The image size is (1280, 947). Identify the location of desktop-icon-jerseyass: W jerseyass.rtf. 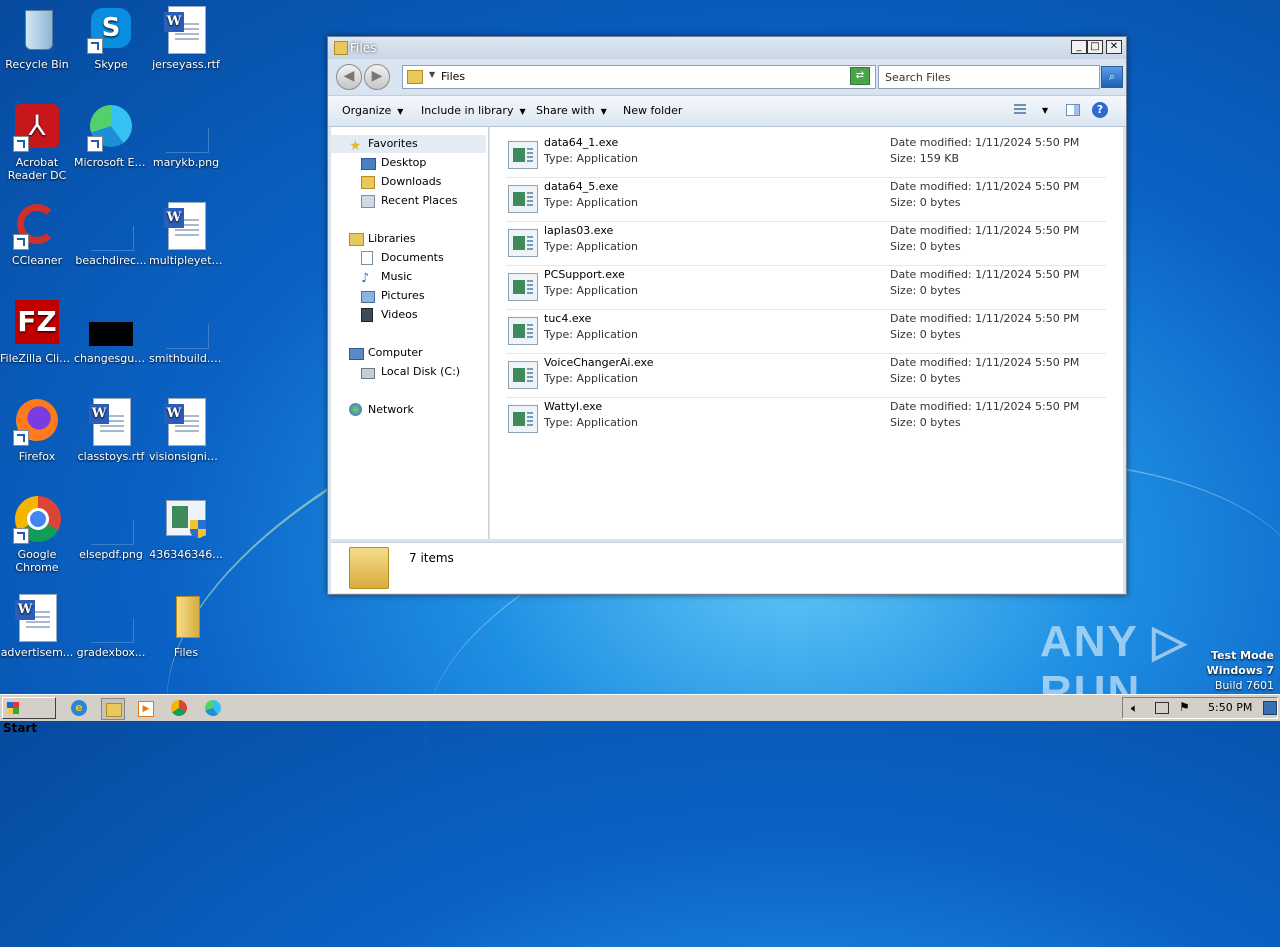
(186, 38).